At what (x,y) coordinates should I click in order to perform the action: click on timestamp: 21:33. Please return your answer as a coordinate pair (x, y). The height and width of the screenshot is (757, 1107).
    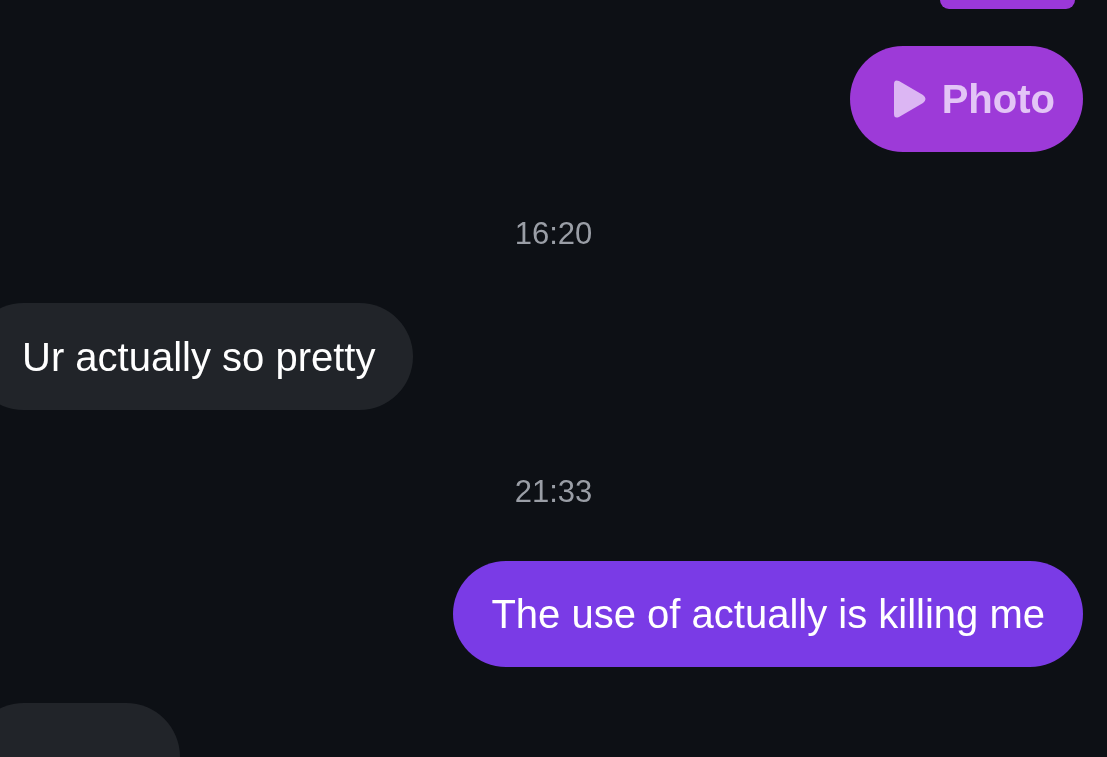
    Looking at the image, I should click on (553, 491).